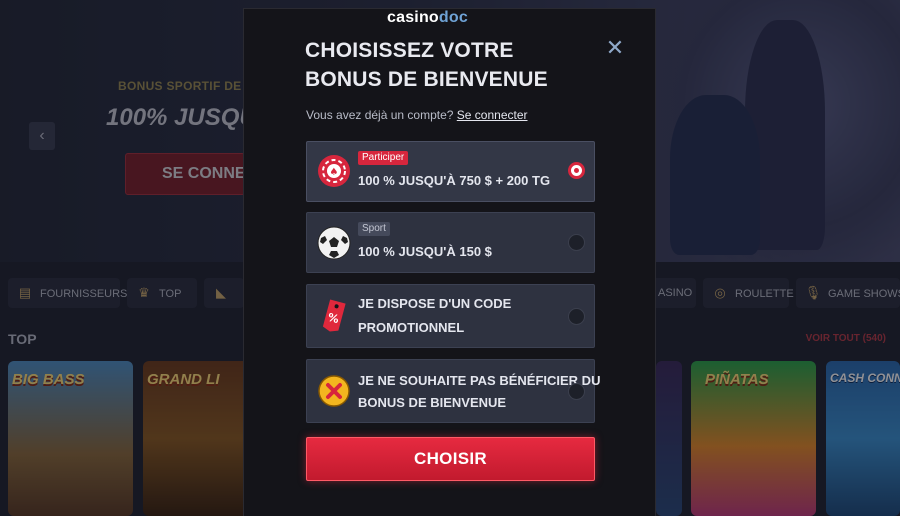 Image resolution: width=900 pixels, height=516 pixels. What do you see at coordinates (334, 316) in the screenshot?
I see `promo-tag-icon: %` at bounding box center [334, 316].